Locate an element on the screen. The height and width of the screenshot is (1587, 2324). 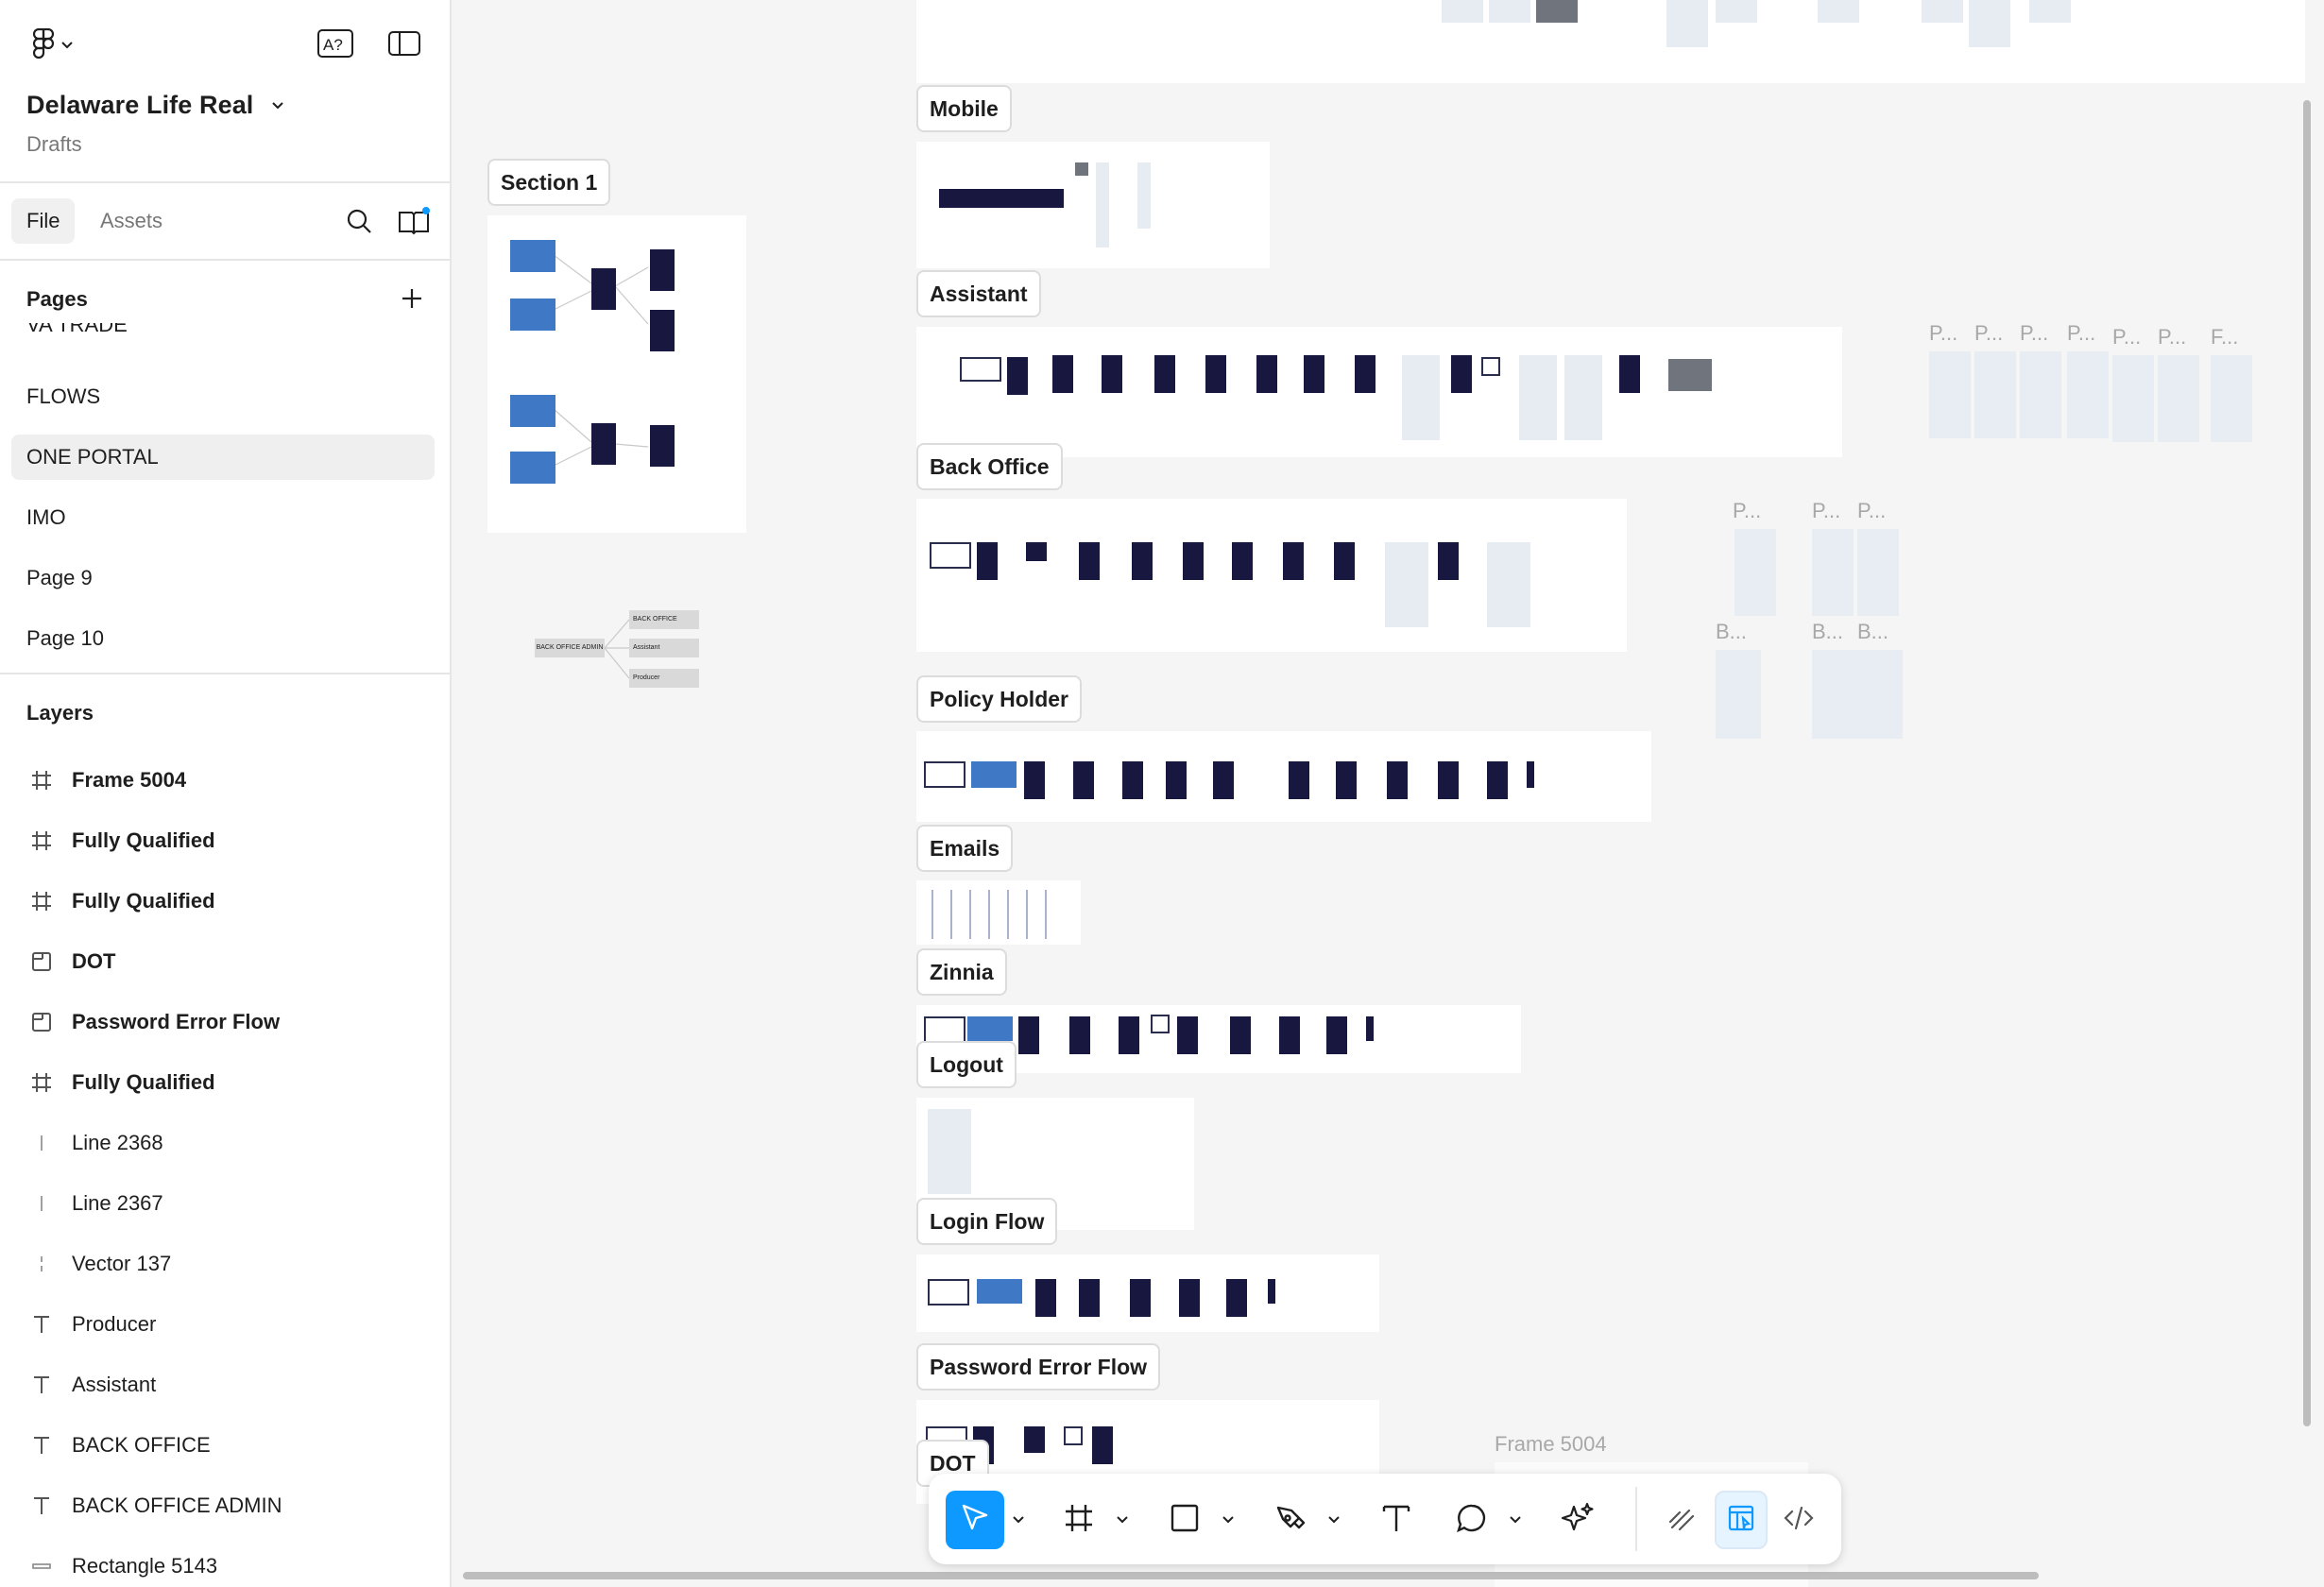
frame-label-frame-5004: Frame 5004 is located at coordinates (1551, 1444).